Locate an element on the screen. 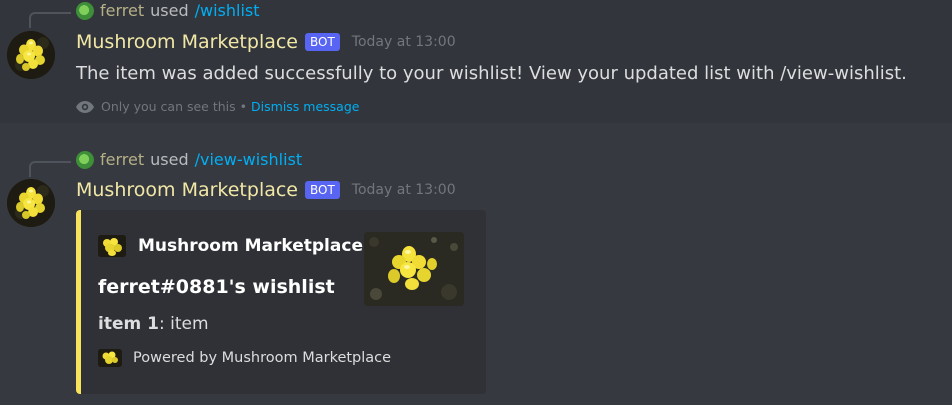 Image resolution: width=952 pixels, height=405 pixels. field-name: item 1 is located at coordinates (128, 324).